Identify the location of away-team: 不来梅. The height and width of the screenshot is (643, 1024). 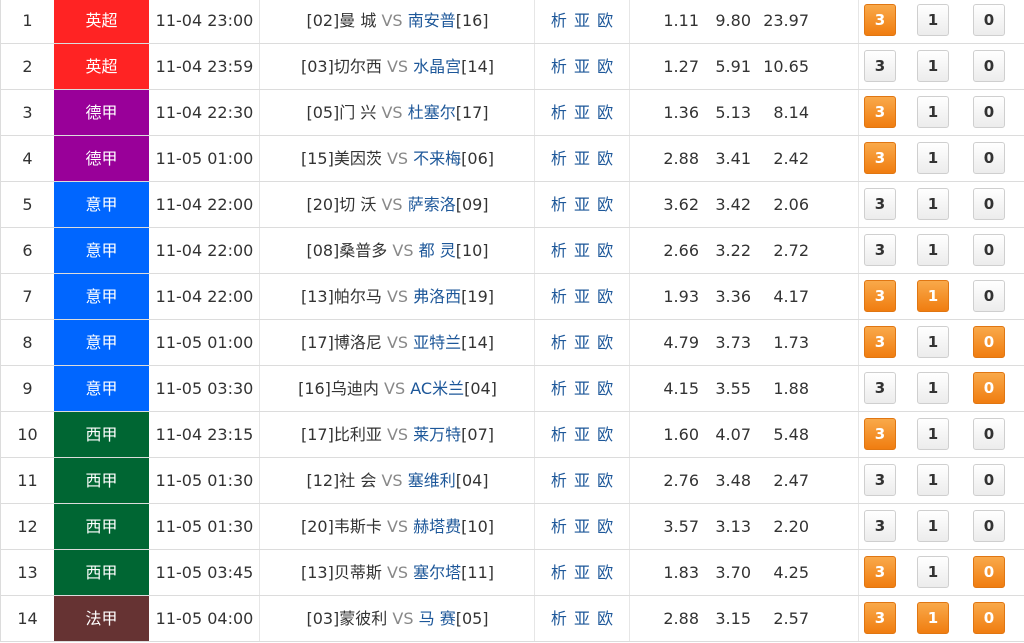
(437, 158).